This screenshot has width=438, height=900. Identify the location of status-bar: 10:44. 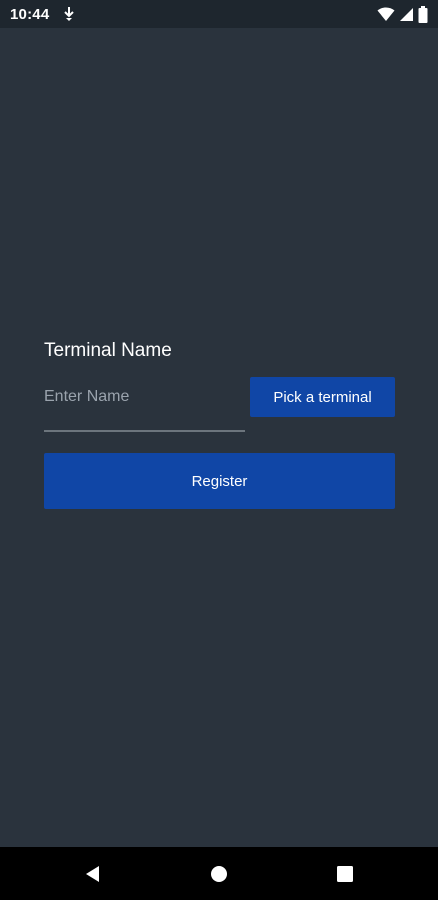
(219, 14).